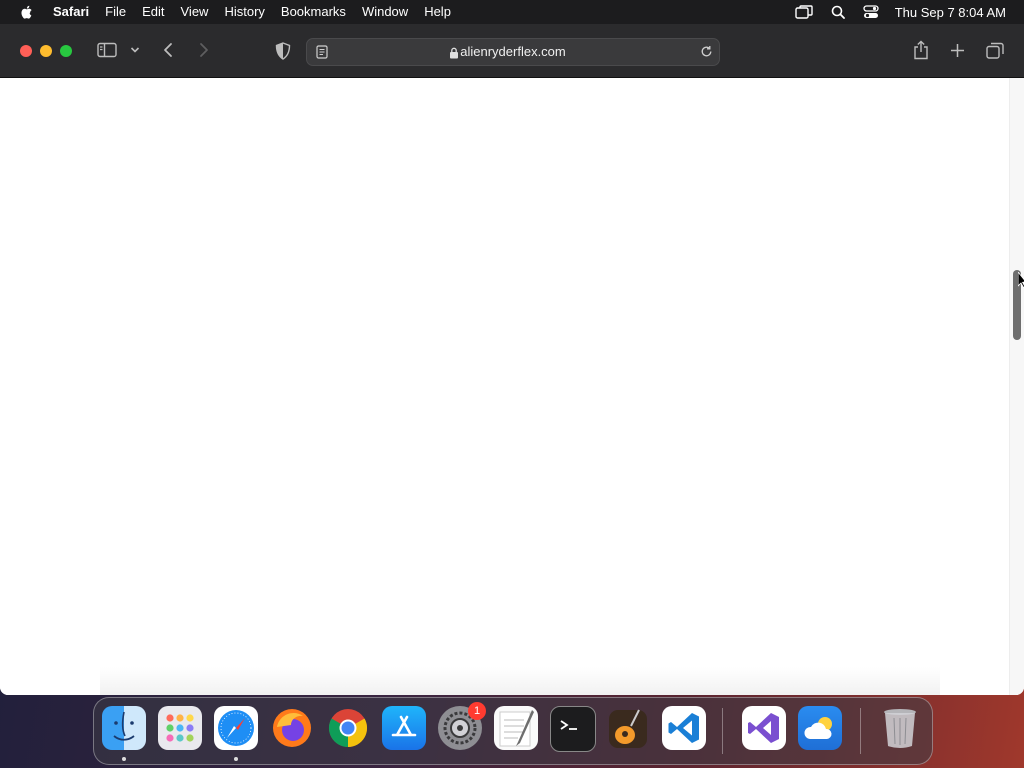  What do you see at coordinates (684, 728) in the screenshot?
I see `vscode-icon` at bounding box center [684, 728].